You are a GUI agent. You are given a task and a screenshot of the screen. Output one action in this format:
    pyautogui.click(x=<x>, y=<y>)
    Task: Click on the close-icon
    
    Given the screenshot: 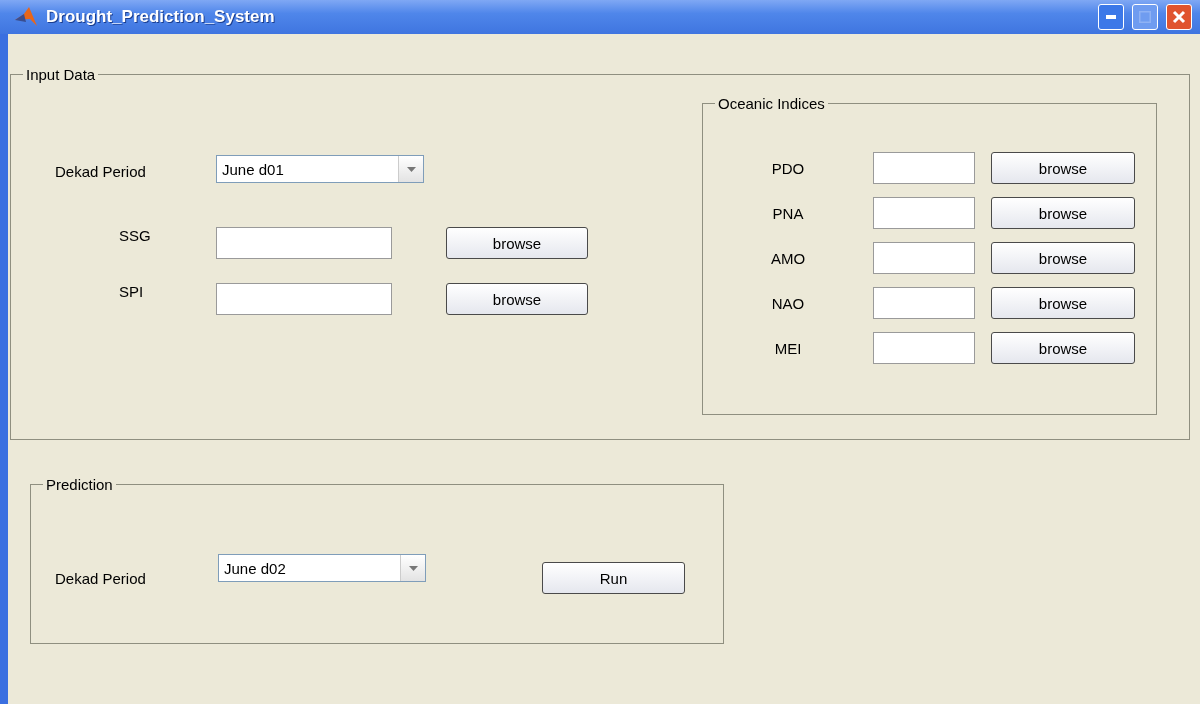 What is the action you would take?
    pyautogui.click(x=1179, y=17)
    